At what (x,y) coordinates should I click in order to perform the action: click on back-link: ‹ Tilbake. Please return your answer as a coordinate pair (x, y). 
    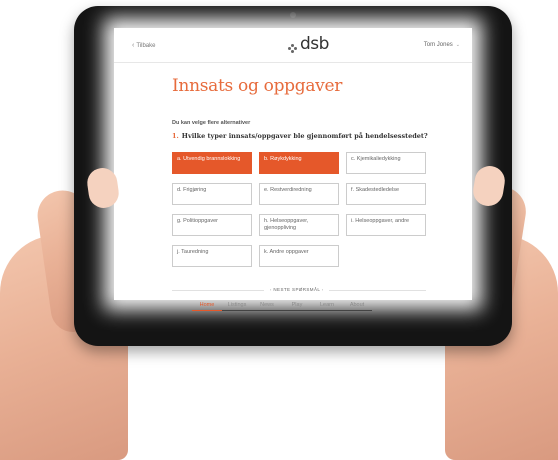
    Looking at the image, I should click on (143, 45).